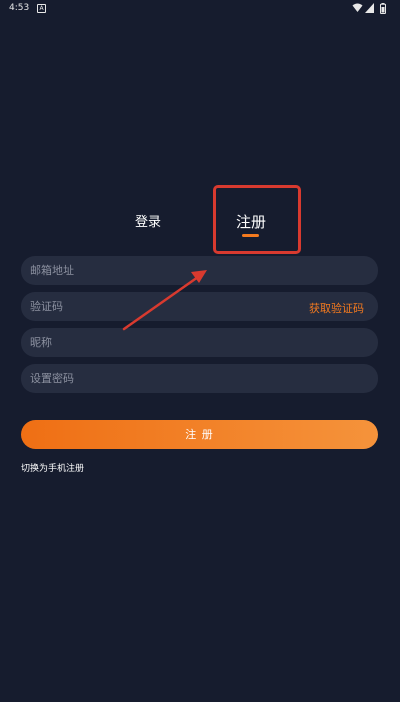 The height and width of the screenshot is (702, 400). What do you see at coordinates (336, 308) in the screenshot?
I see `get-code-button: 获取验证码` at bounding box center [336, 308].